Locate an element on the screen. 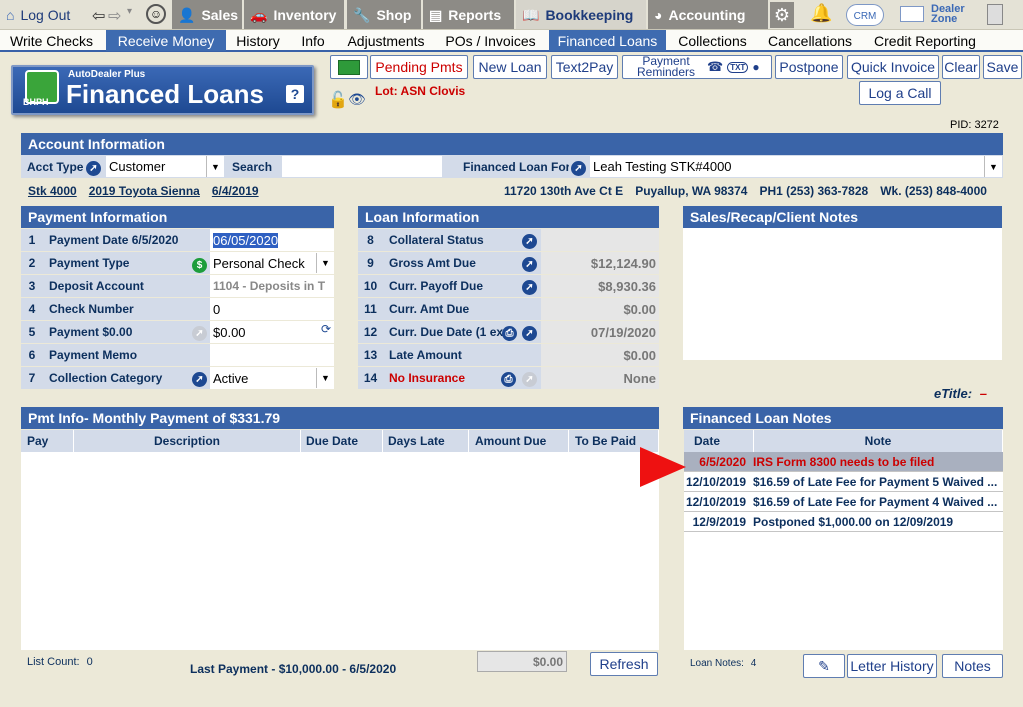  text2pay-button: Text2Pay is located at coordinates (584, 67).